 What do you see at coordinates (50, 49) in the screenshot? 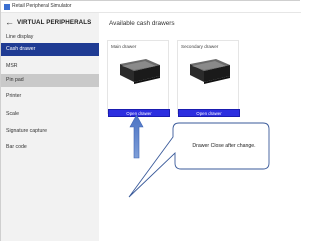
I see `sidebar-item-cash-drawer: Cash drawer` at bounding box center [50, 49].